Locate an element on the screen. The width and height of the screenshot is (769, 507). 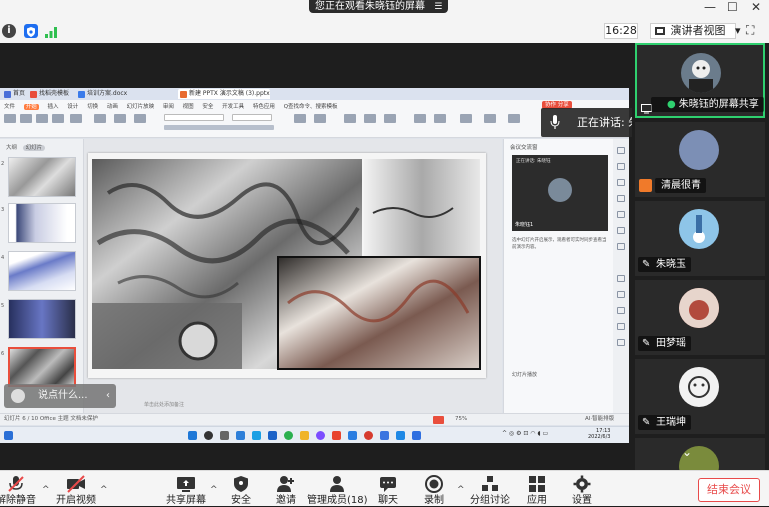
system-tray: ^ ◎ ⚙ ⊡ ◠ ◖ ▭ is located at coordinates (525, 433).